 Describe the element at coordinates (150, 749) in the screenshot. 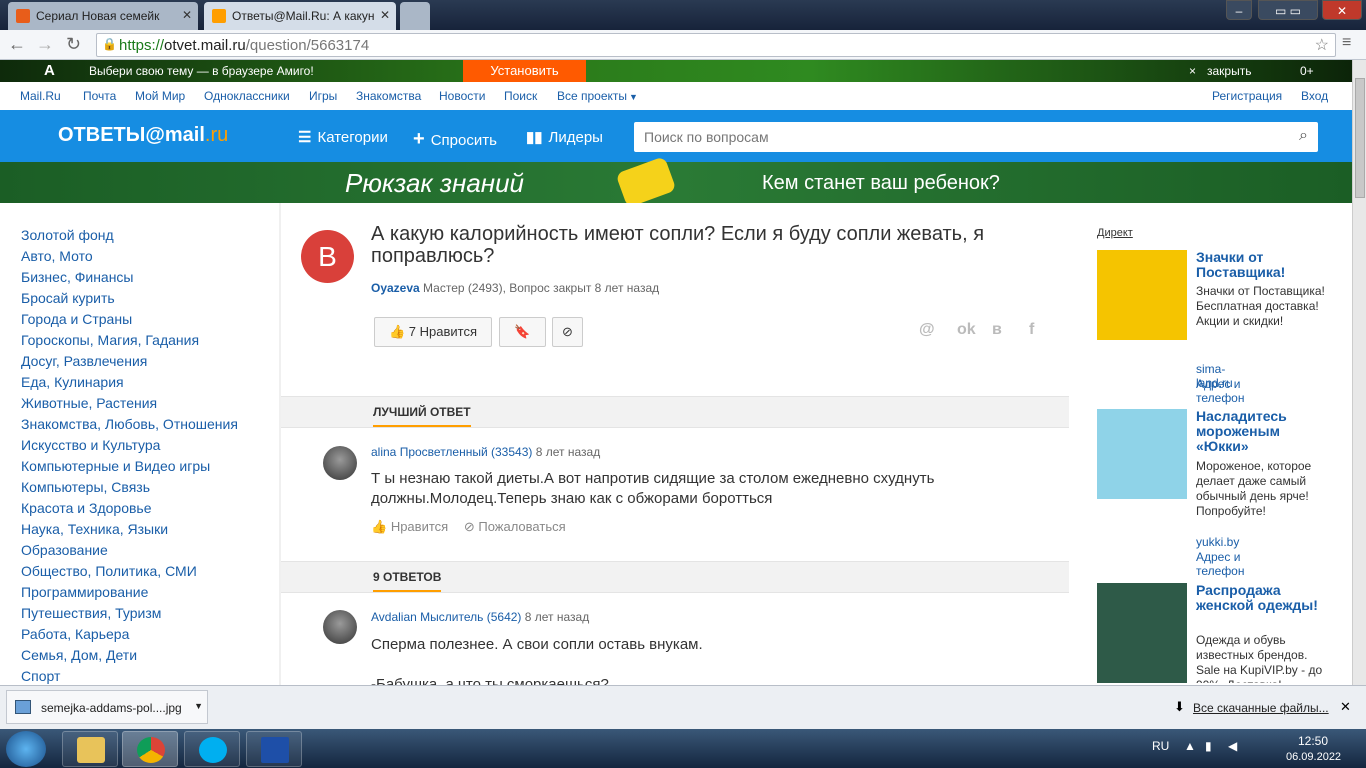

I see `chrome-button` at that location.